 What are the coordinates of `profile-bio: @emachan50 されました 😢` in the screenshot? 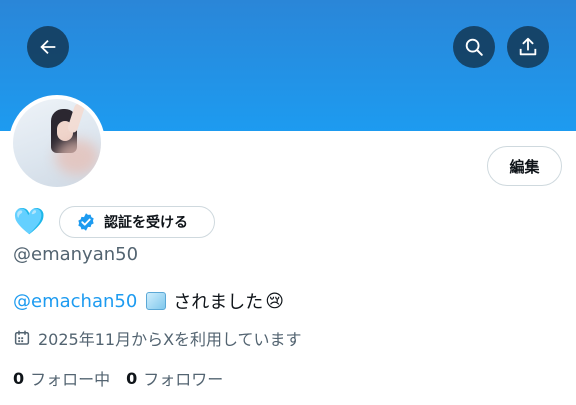 It's located at (148, 301).